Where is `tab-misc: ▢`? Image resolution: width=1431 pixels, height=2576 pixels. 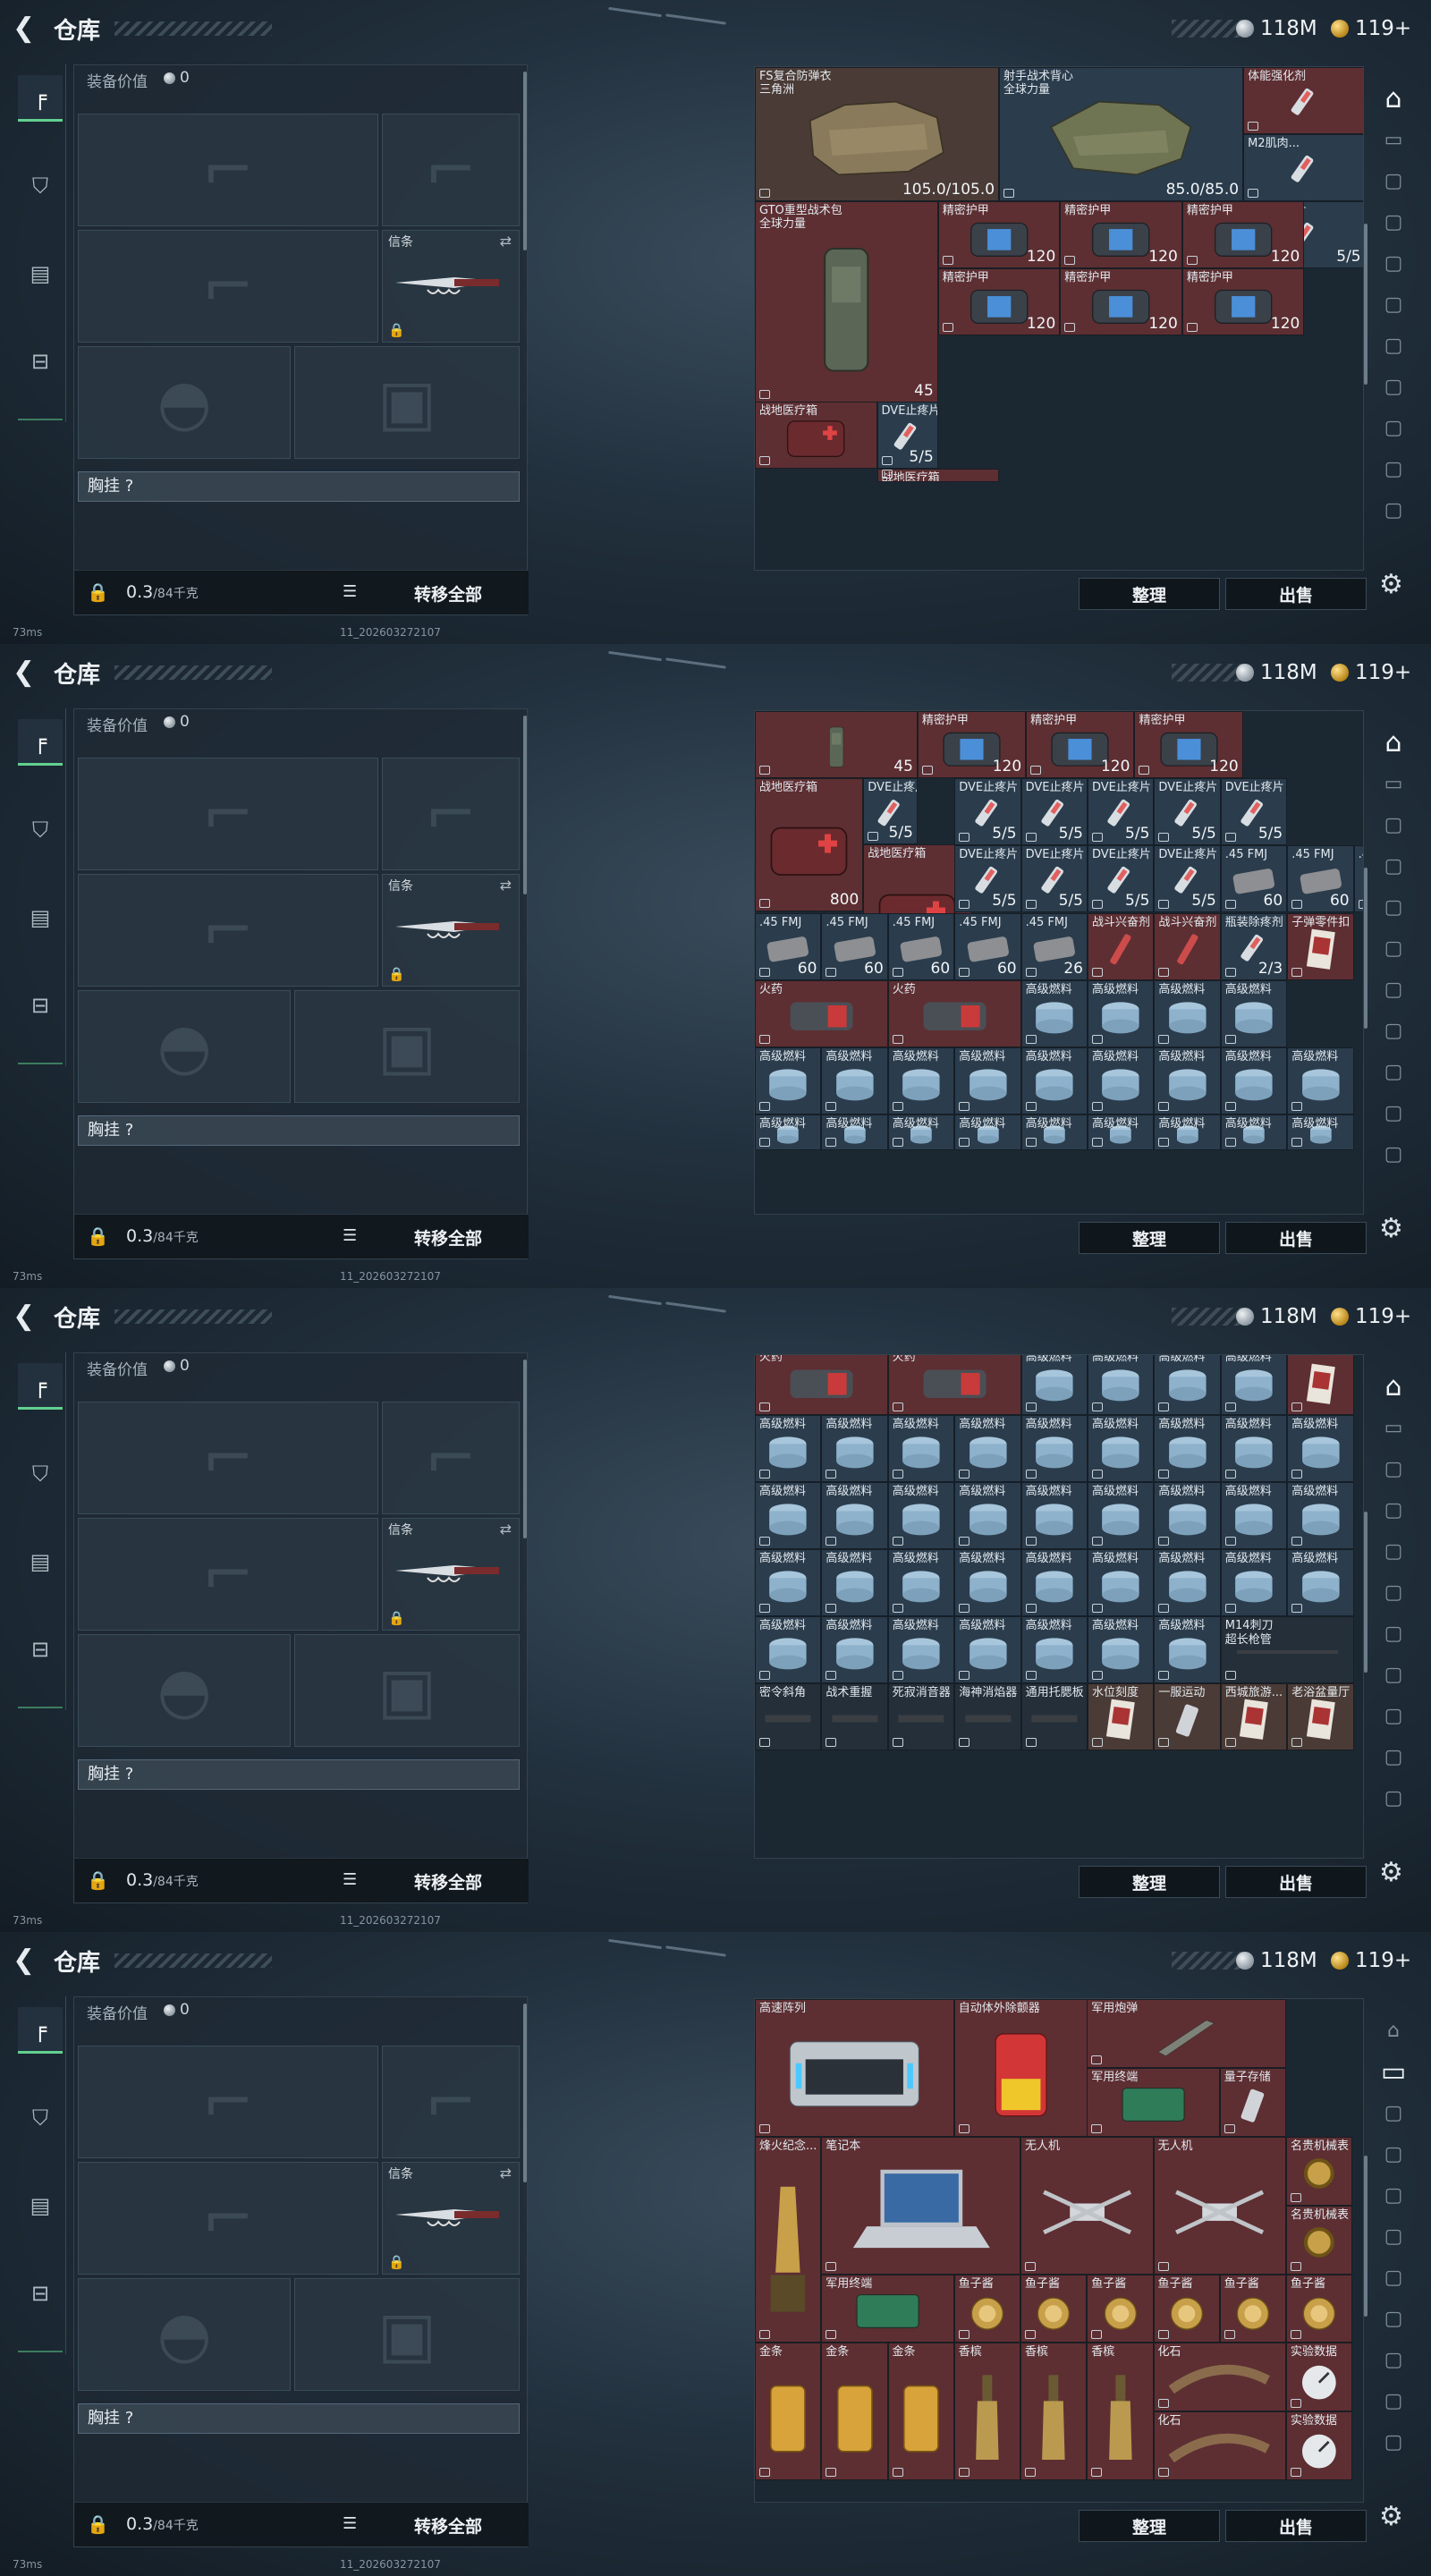
tab-misc: ▢ is located at coordinates (1394, 2359).